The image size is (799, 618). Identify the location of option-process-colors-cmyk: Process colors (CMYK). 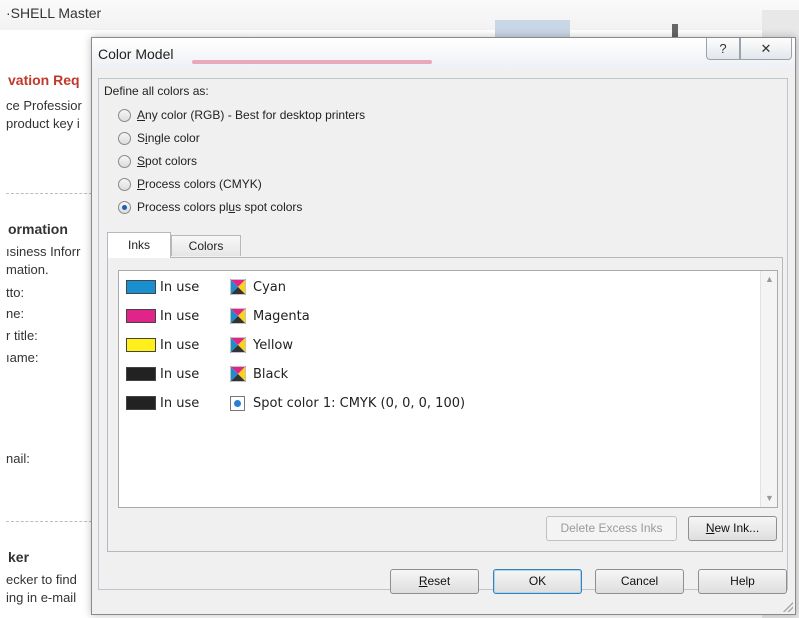
(190, 184).